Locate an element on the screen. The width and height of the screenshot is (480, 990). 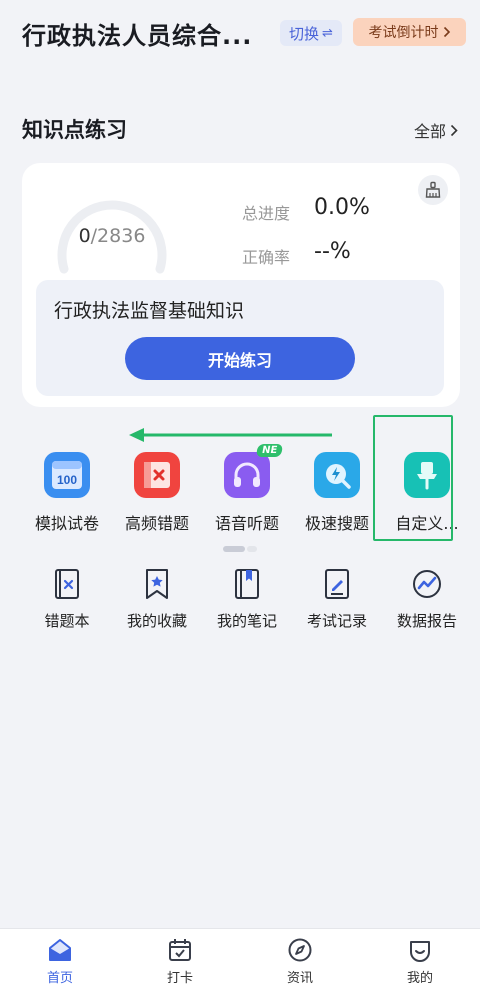
swap-icon: ⇌ is located at coordinates (327, 33).